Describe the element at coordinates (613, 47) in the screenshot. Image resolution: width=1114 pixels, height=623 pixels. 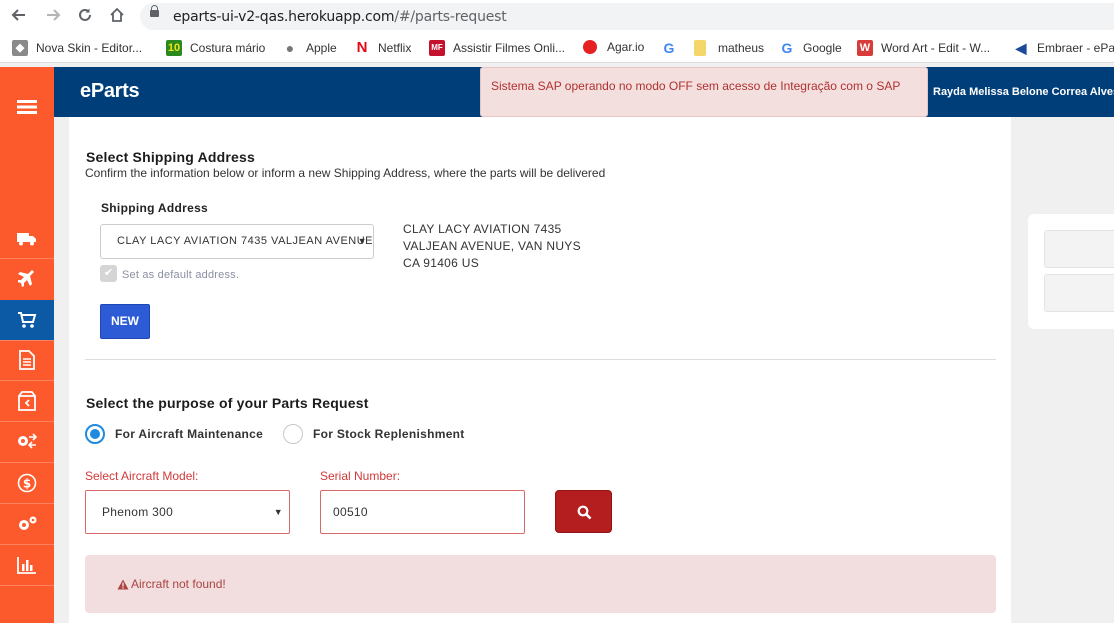
I see `bookmark-agar: Agar.io` at that location.